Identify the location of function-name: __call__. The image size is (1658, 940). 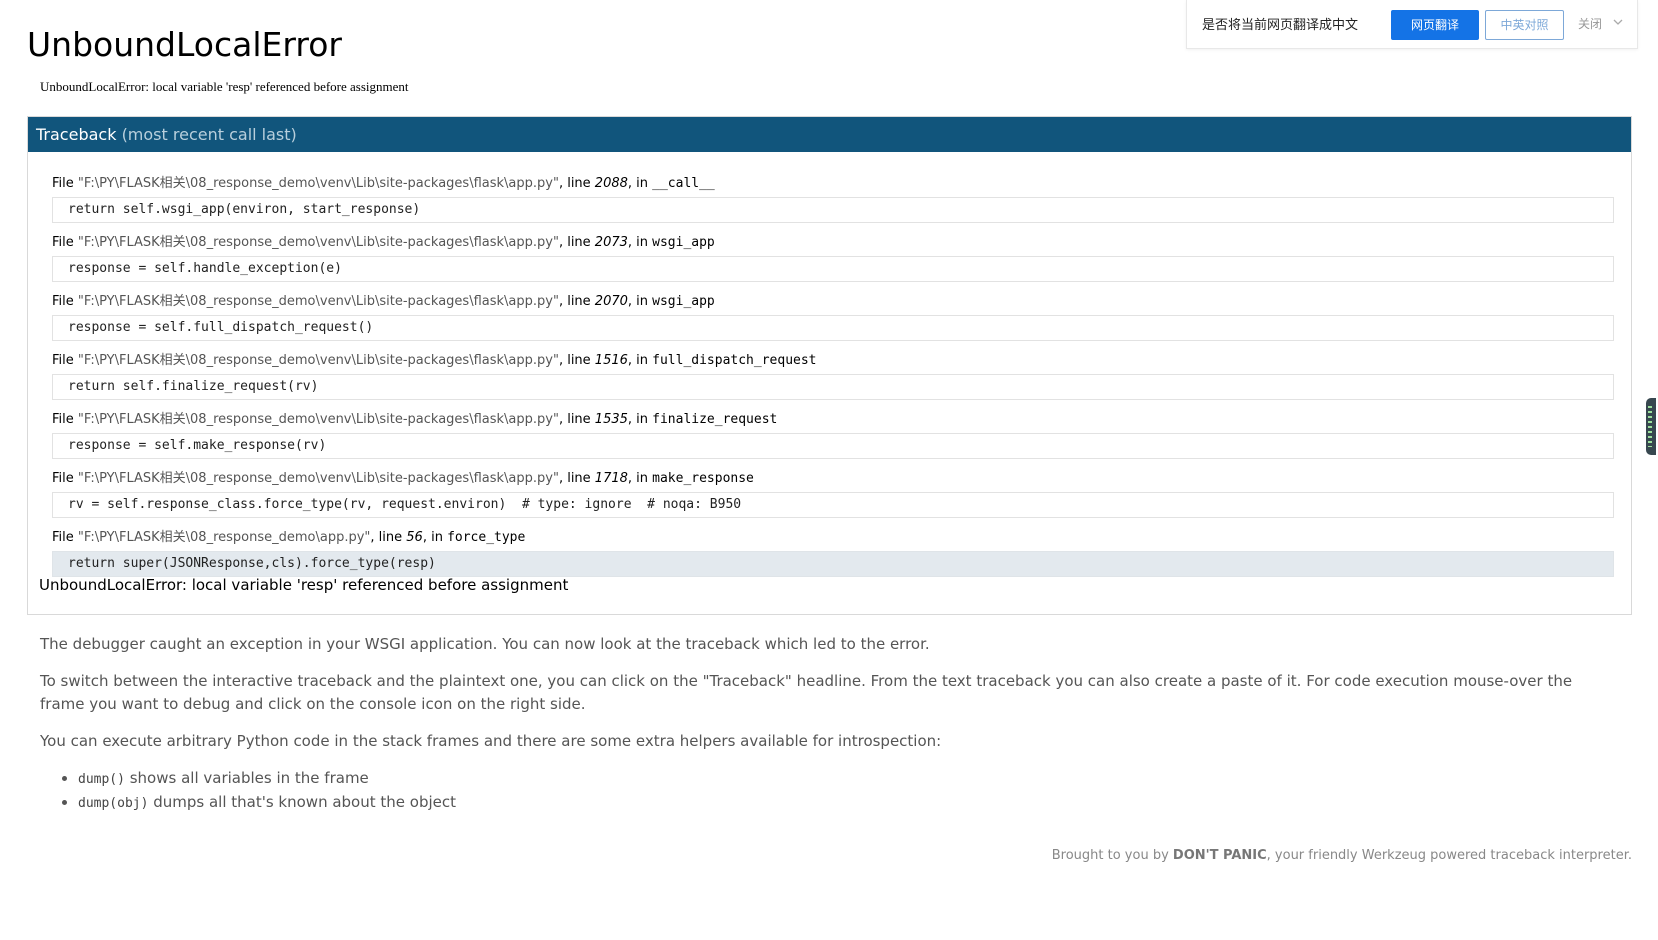
(683, 183).